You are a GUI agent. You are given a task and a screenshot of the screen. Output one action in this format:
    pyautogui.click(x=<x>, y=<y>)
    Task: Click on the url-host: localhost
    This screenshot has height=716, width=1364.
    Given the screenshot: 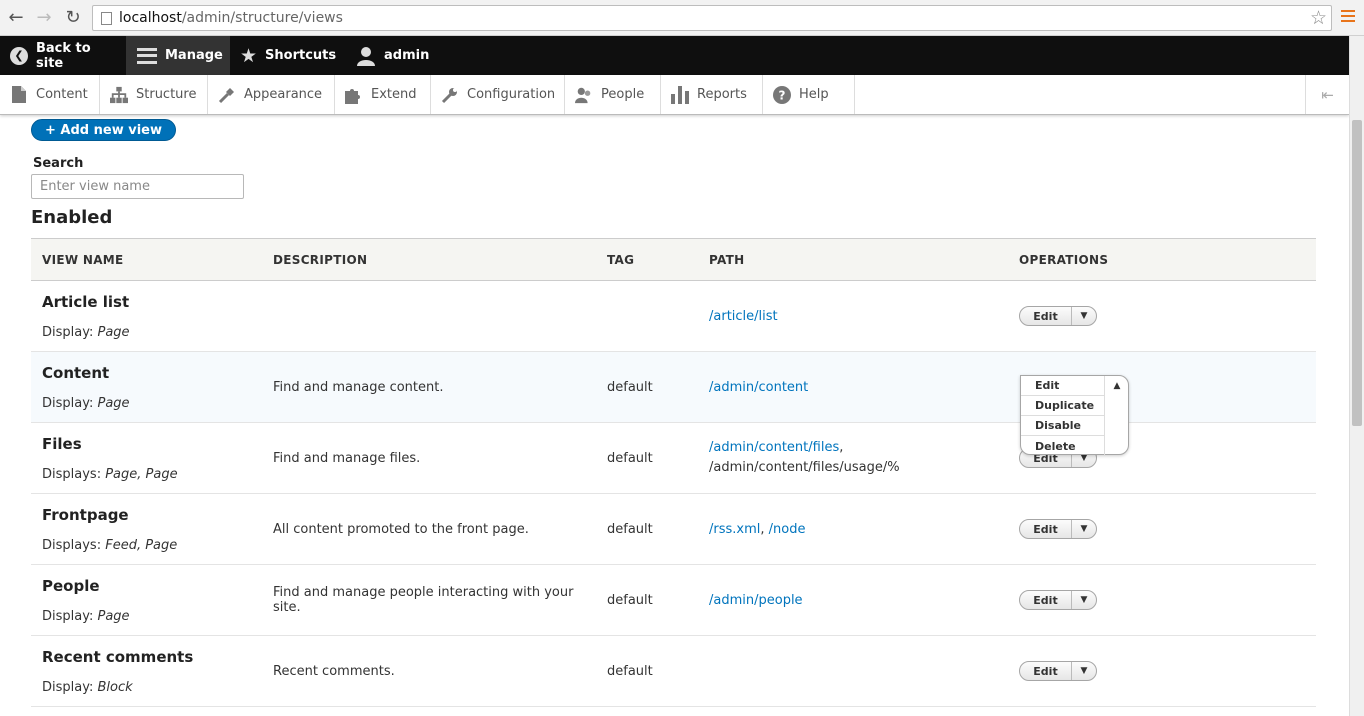 What is the action you would take?
    pyautogui.click(x=150, y=18)
    